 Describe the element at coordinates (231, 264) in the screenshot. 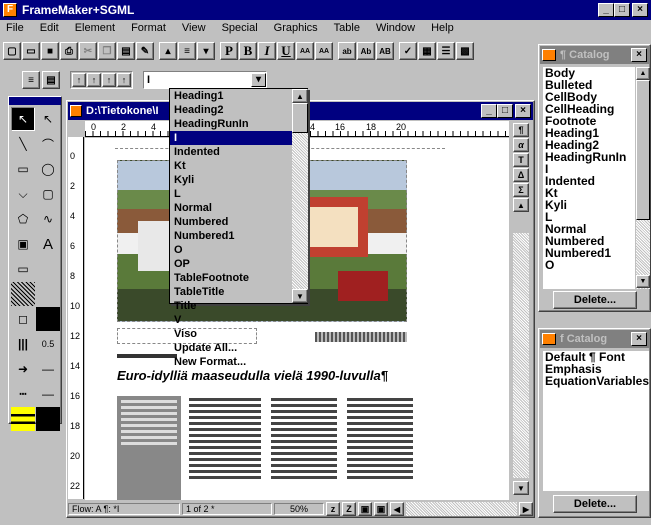

I see `popup-item: OP` at that location.